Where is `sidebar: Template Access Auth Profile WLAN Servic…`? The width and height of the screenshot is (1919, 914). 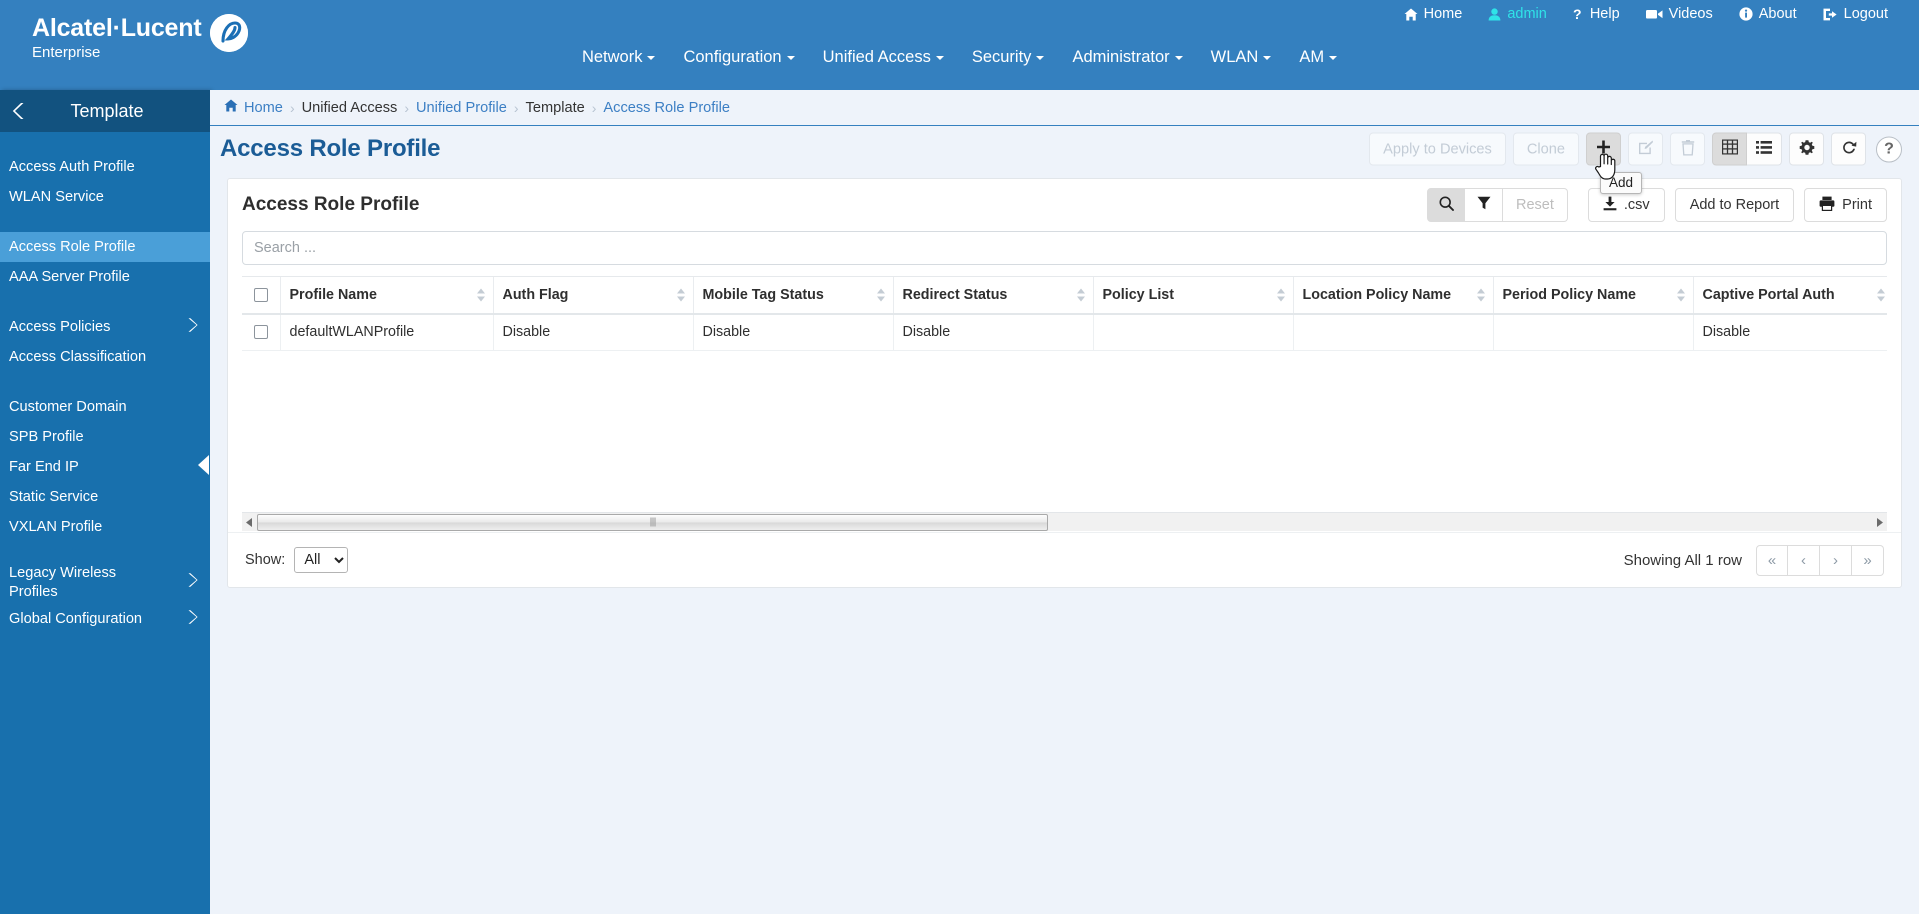 sidebar: Template Access Auth Profile WLAN Servic… is located at coordinates (105, 502).